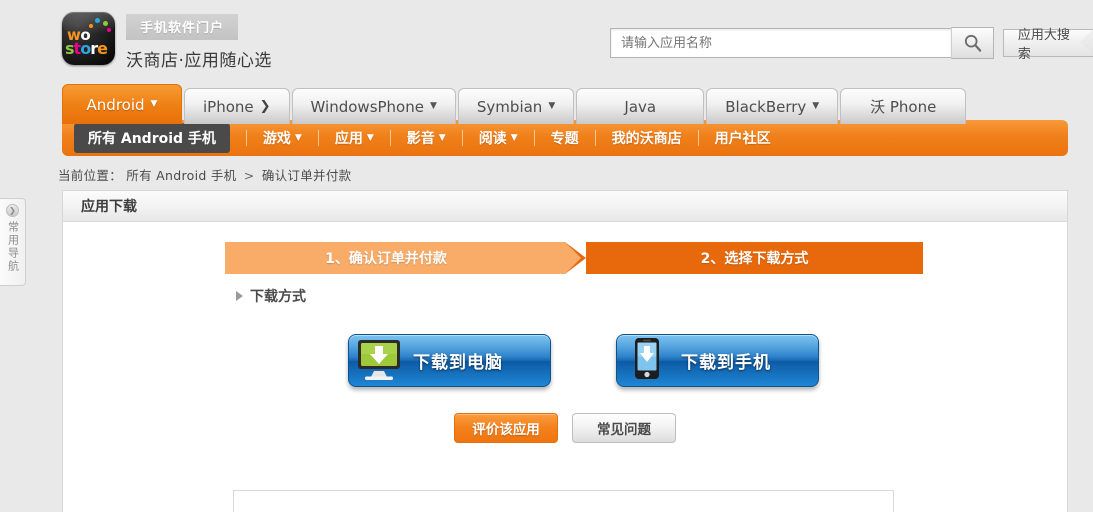 The width and height of the screenshot is (1093, 512). What do you see at coordinates (90, 175) in the screenshot?
I see `breadcrumb-prefix: 当前位置：` at bounding box center [90, 175].